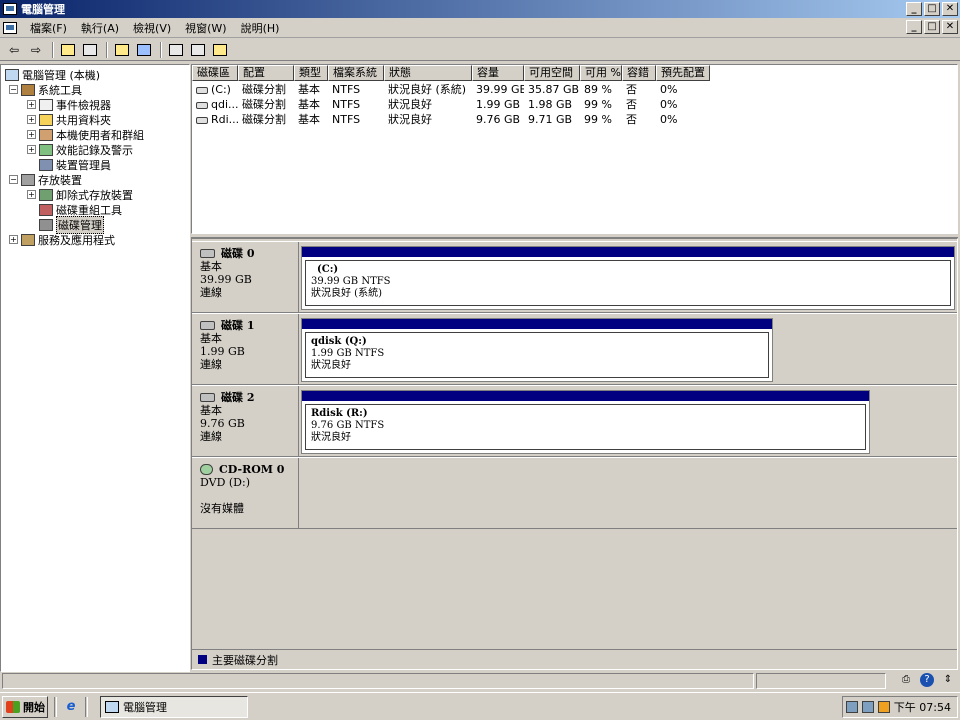  I want to click on disk-info: 磁碟 0 基本 39.99 GB 連線, so click(245, 277).